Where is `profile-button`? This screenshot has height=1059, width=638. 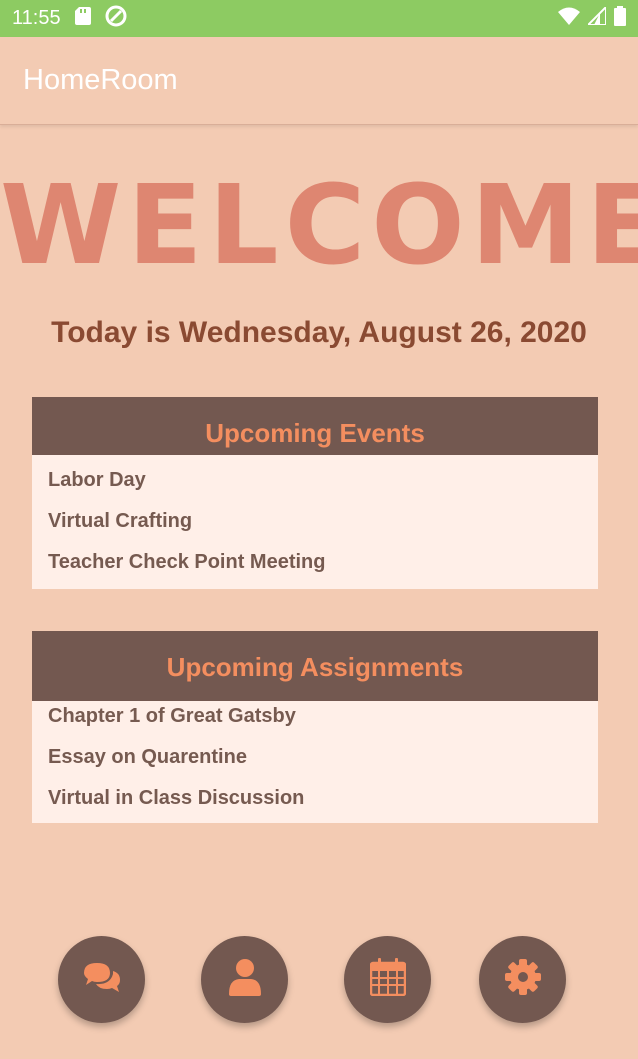
profile-button is located at coordinates (244, 979).